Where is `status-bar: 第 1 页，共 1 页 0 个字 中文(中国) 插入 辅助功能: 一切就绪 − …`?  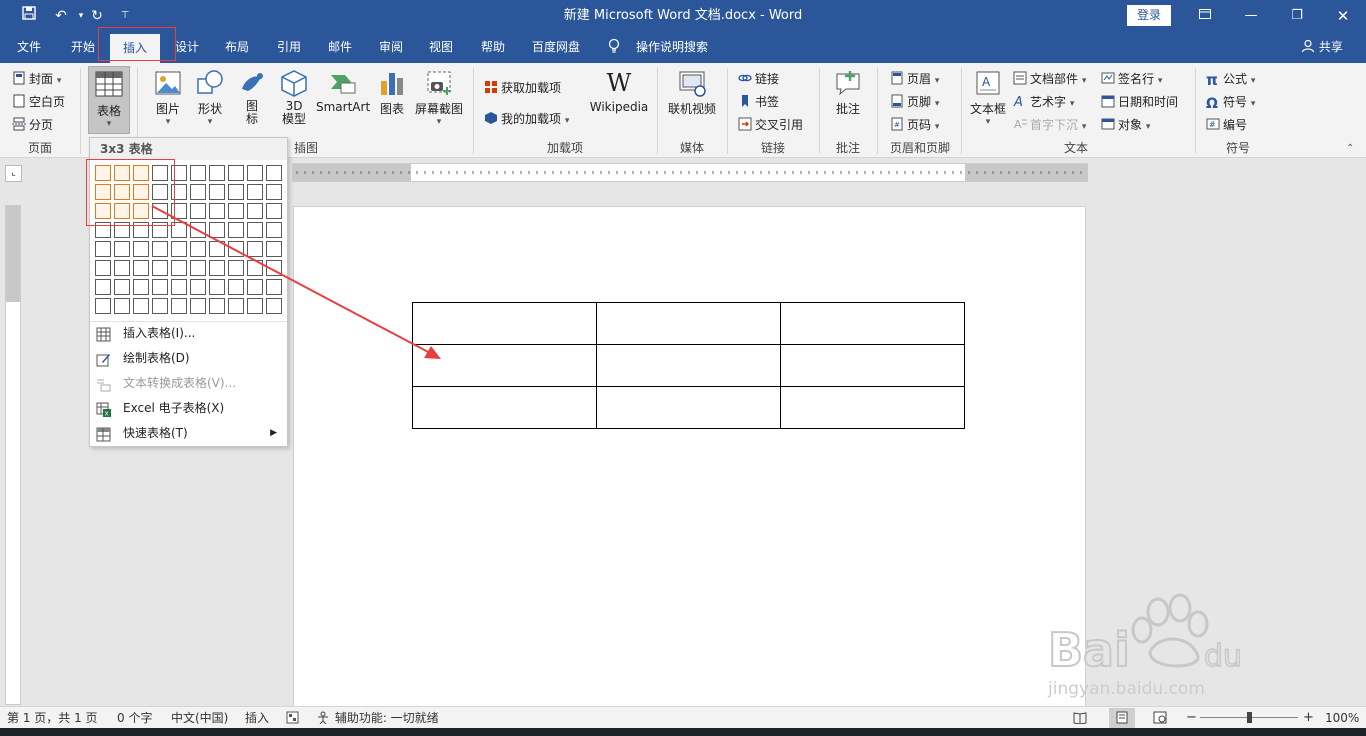
status-bar: 第 1 页，共 1 页 0 个字 中文(中国) 插入 辅助功能: 一切就绪 − … is located at coordinates (683, 717).